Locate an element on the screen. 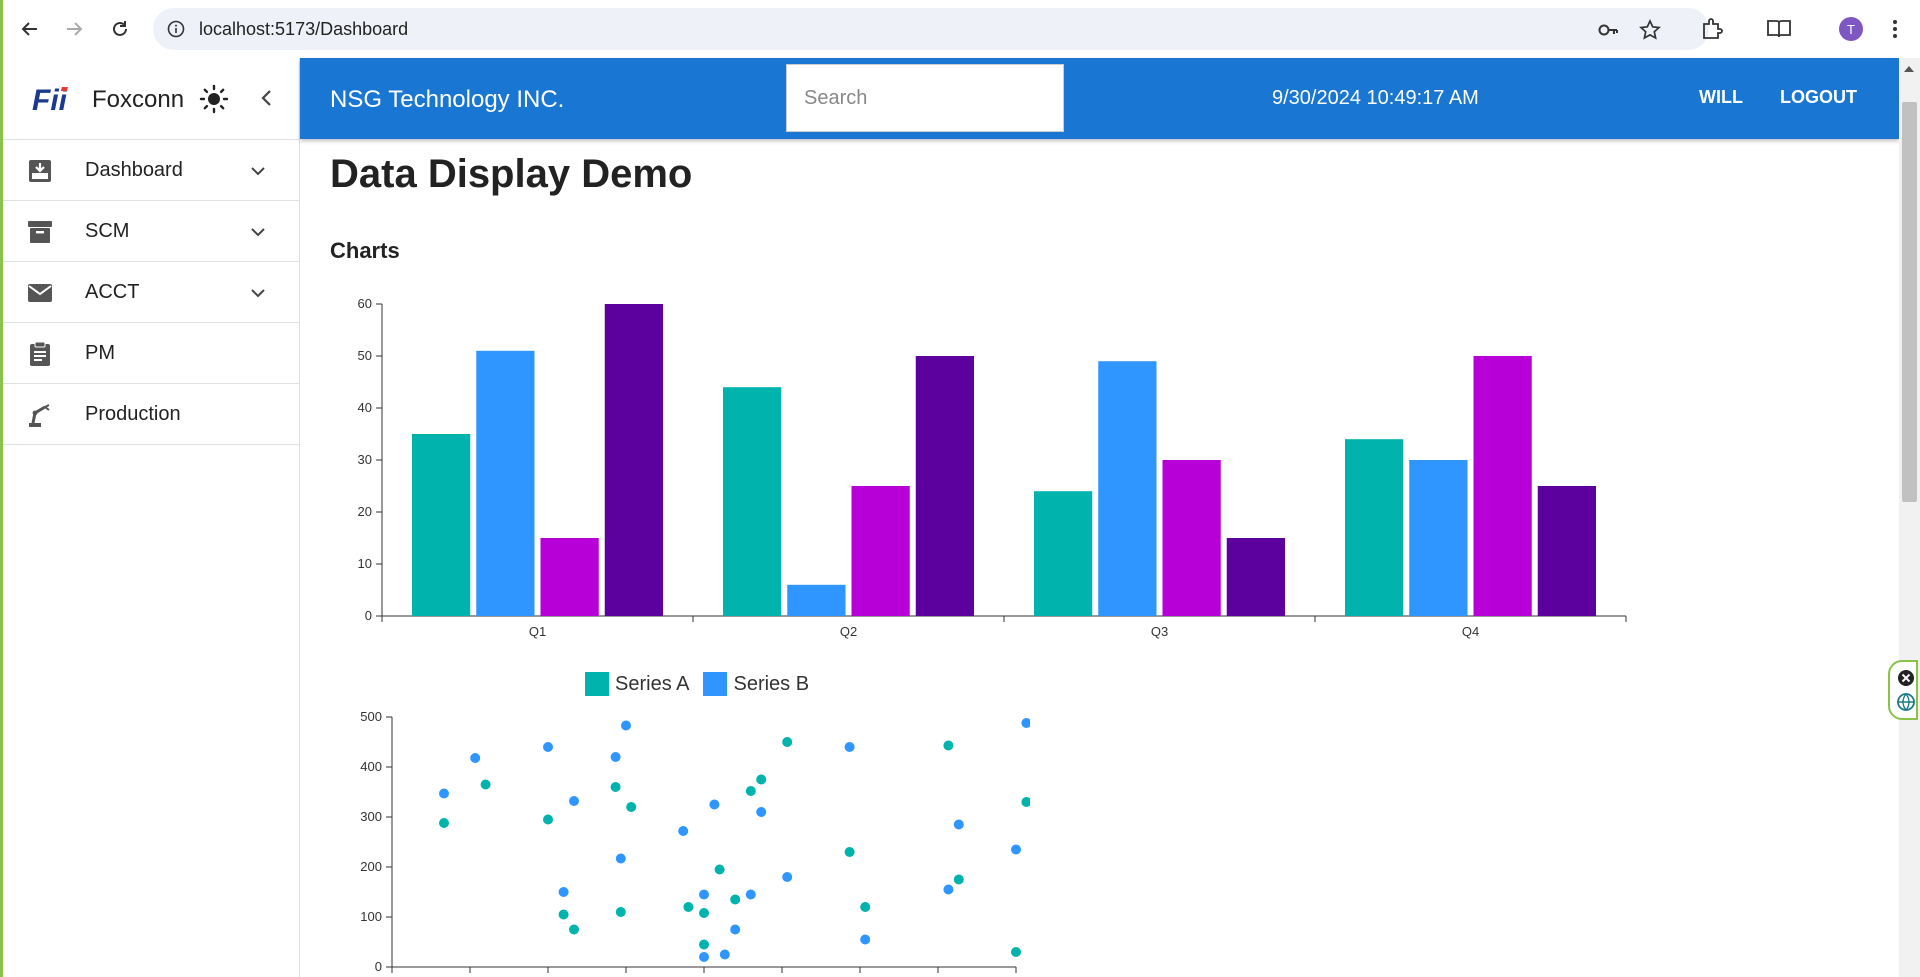  browser-menu-icon is located at coordinates (1895, 29).